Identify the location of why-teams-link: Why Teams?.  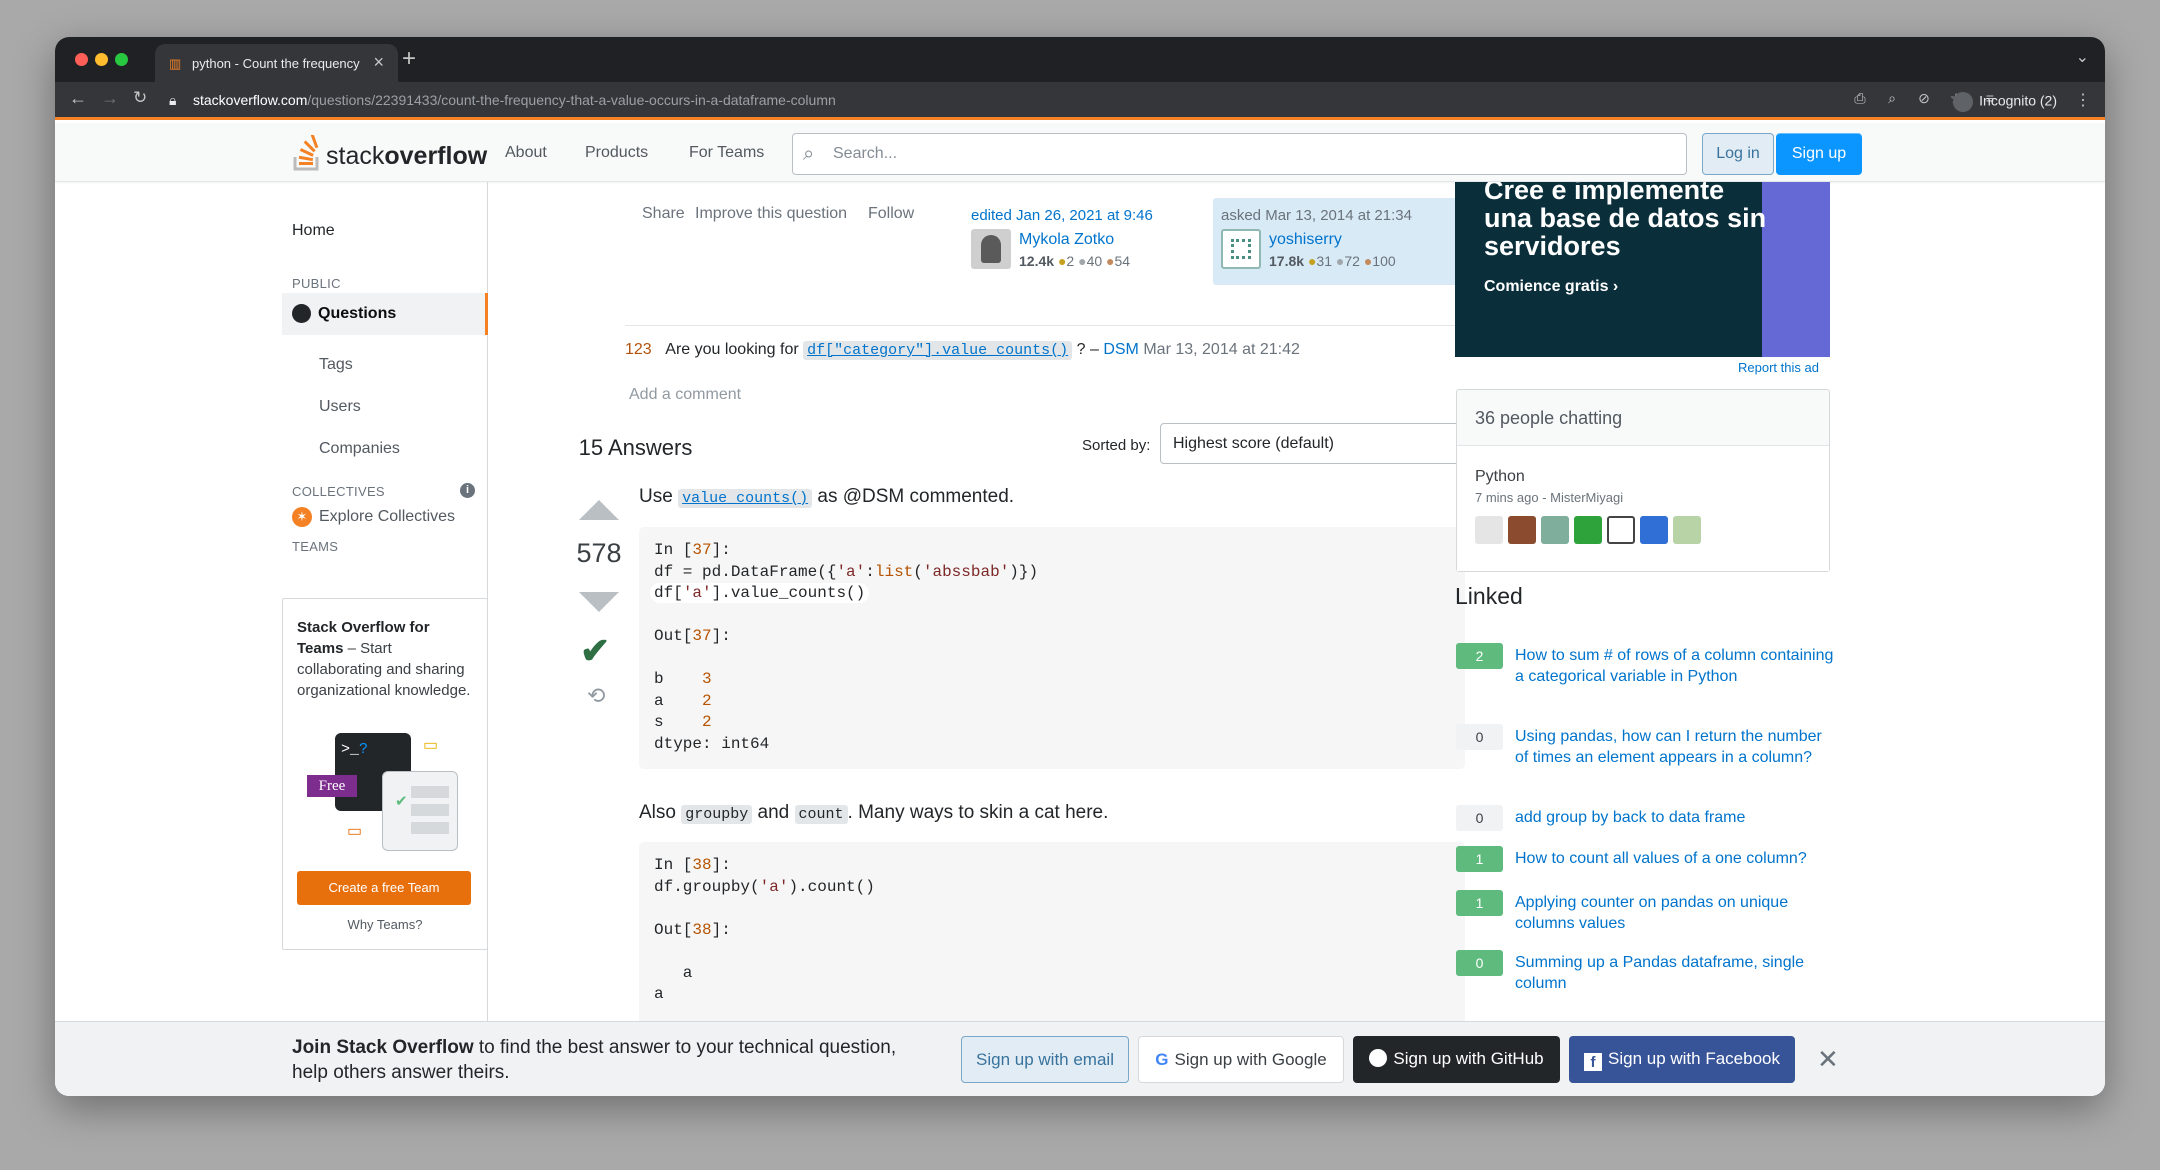
(385, 924).